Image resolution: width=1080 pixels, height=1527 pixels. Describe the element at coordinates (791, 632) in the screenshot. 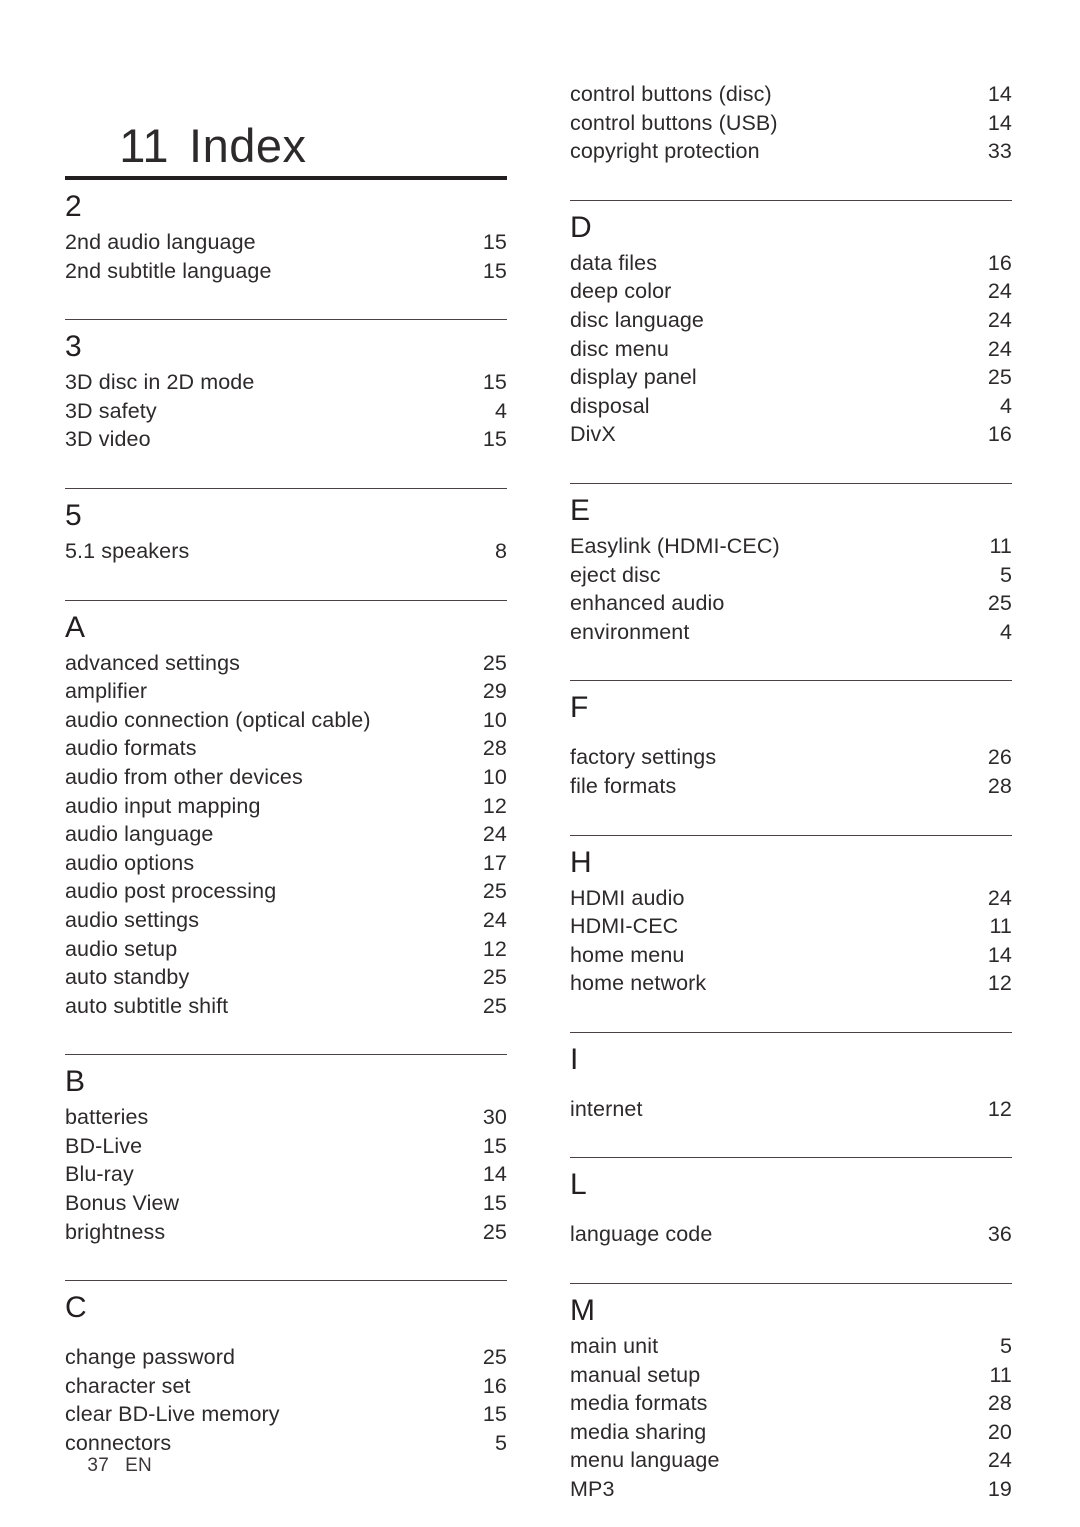

I see `index-entry: environment 4` at that location.